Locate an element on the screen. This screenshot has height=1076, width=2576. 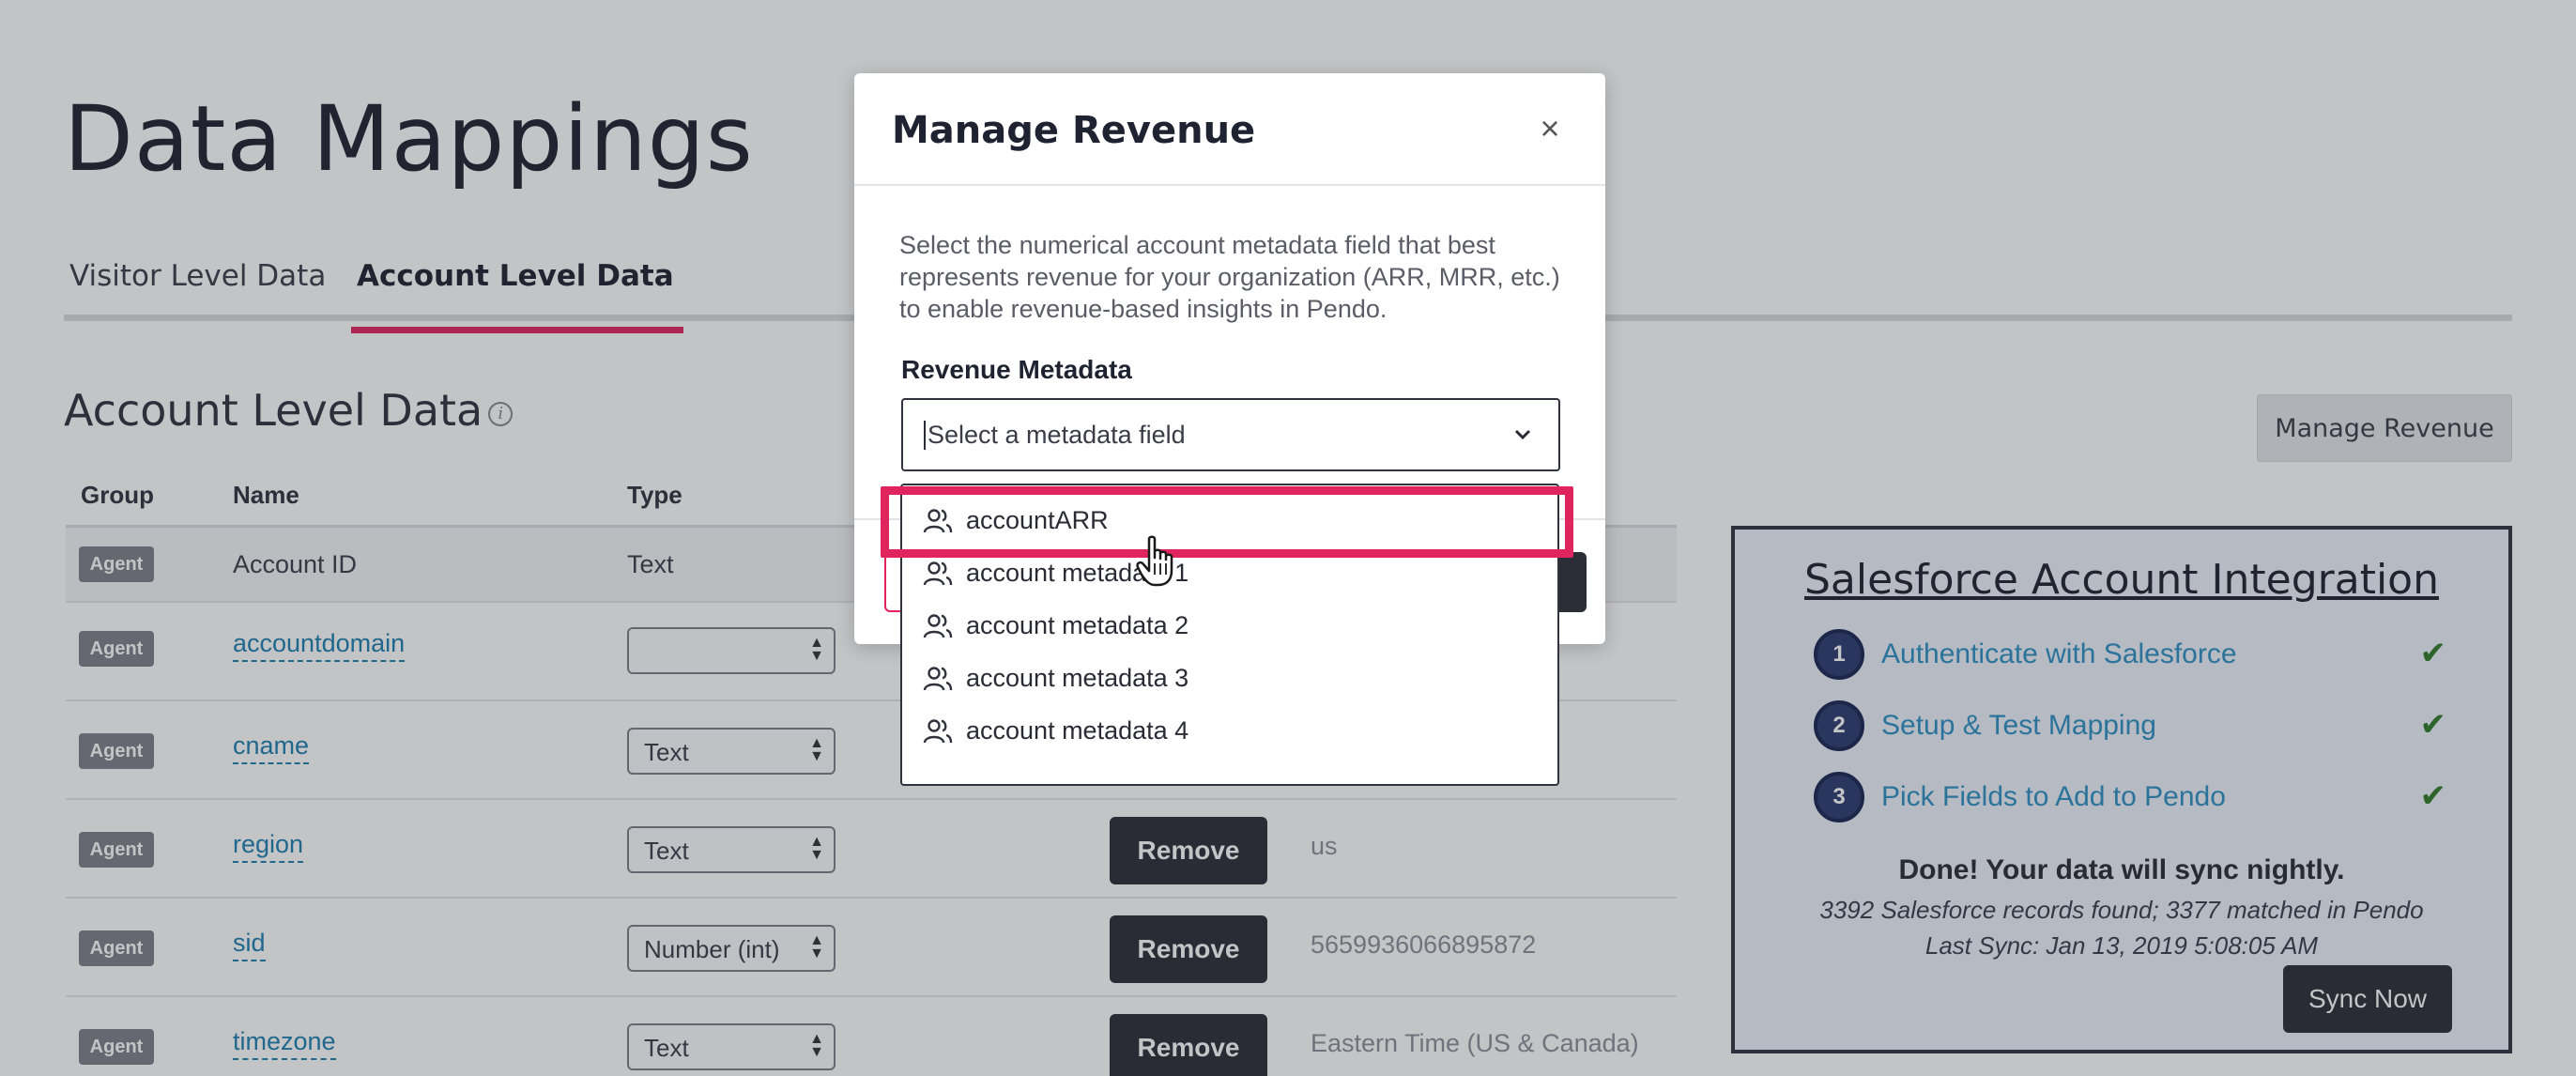
dropdown-option: account metadata 4 is located at coordinates (1230, 732).